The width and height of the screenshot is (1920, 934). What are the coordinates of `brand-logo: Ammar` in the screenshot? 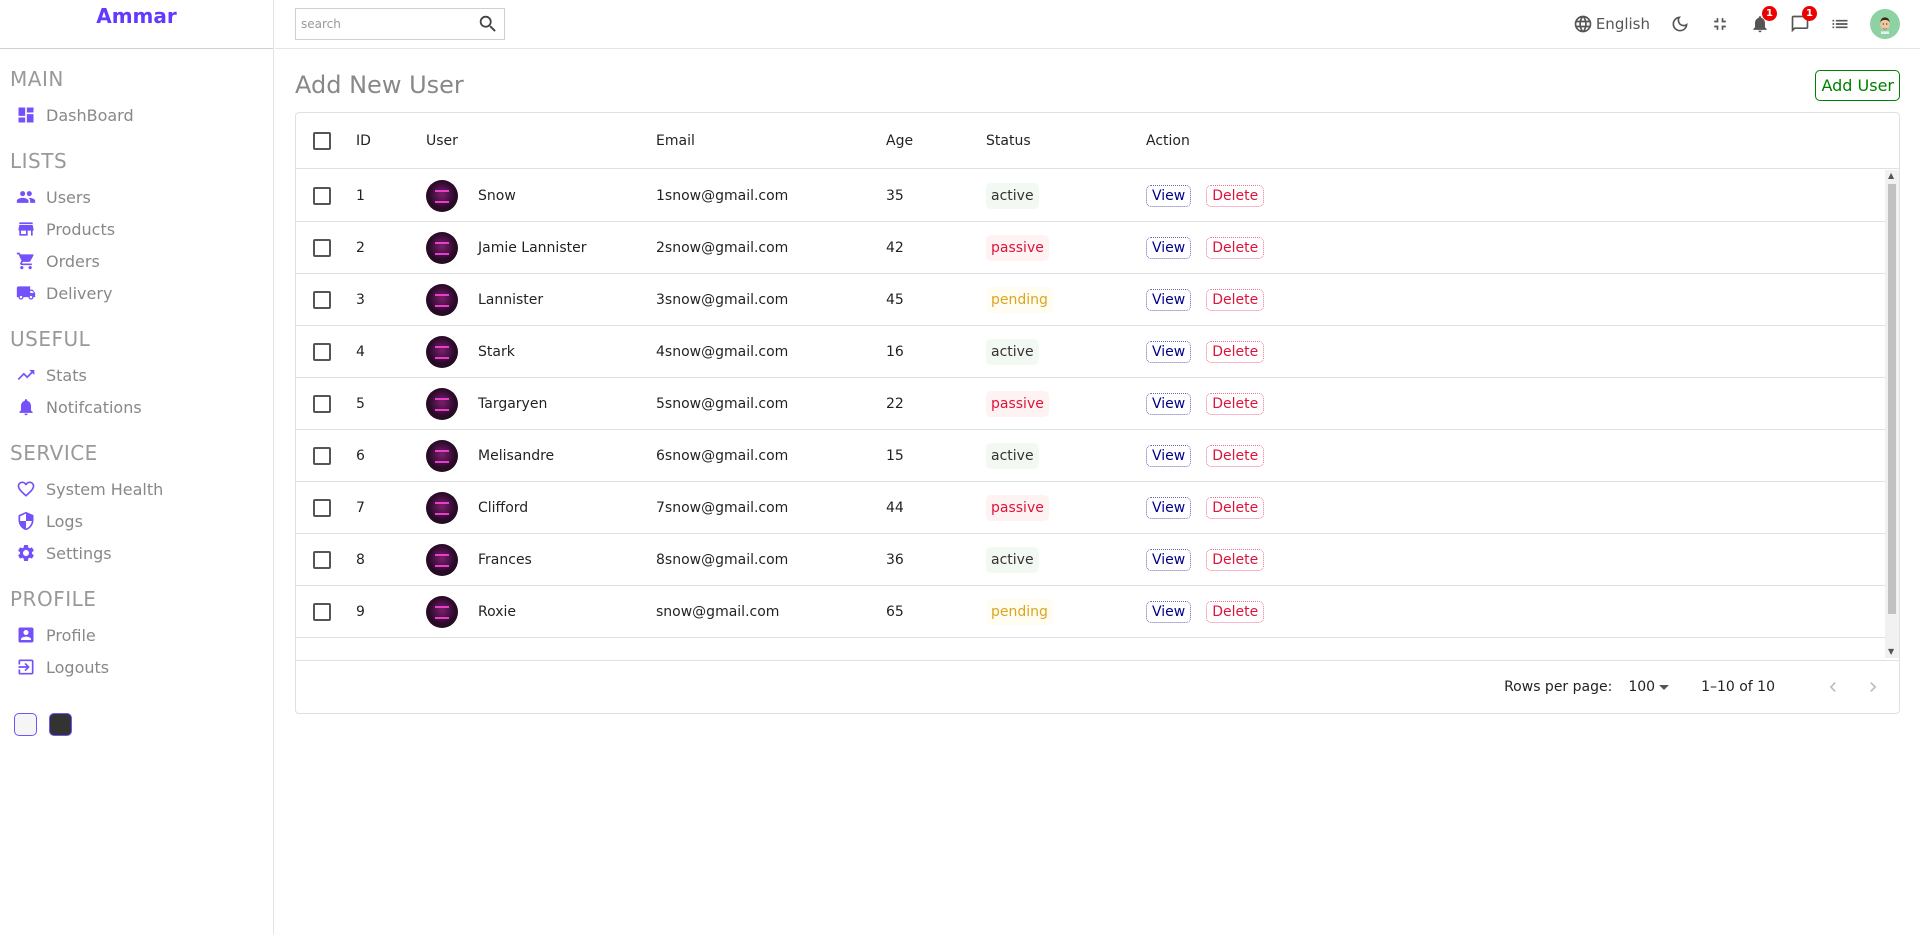 It's located at (136, 26).